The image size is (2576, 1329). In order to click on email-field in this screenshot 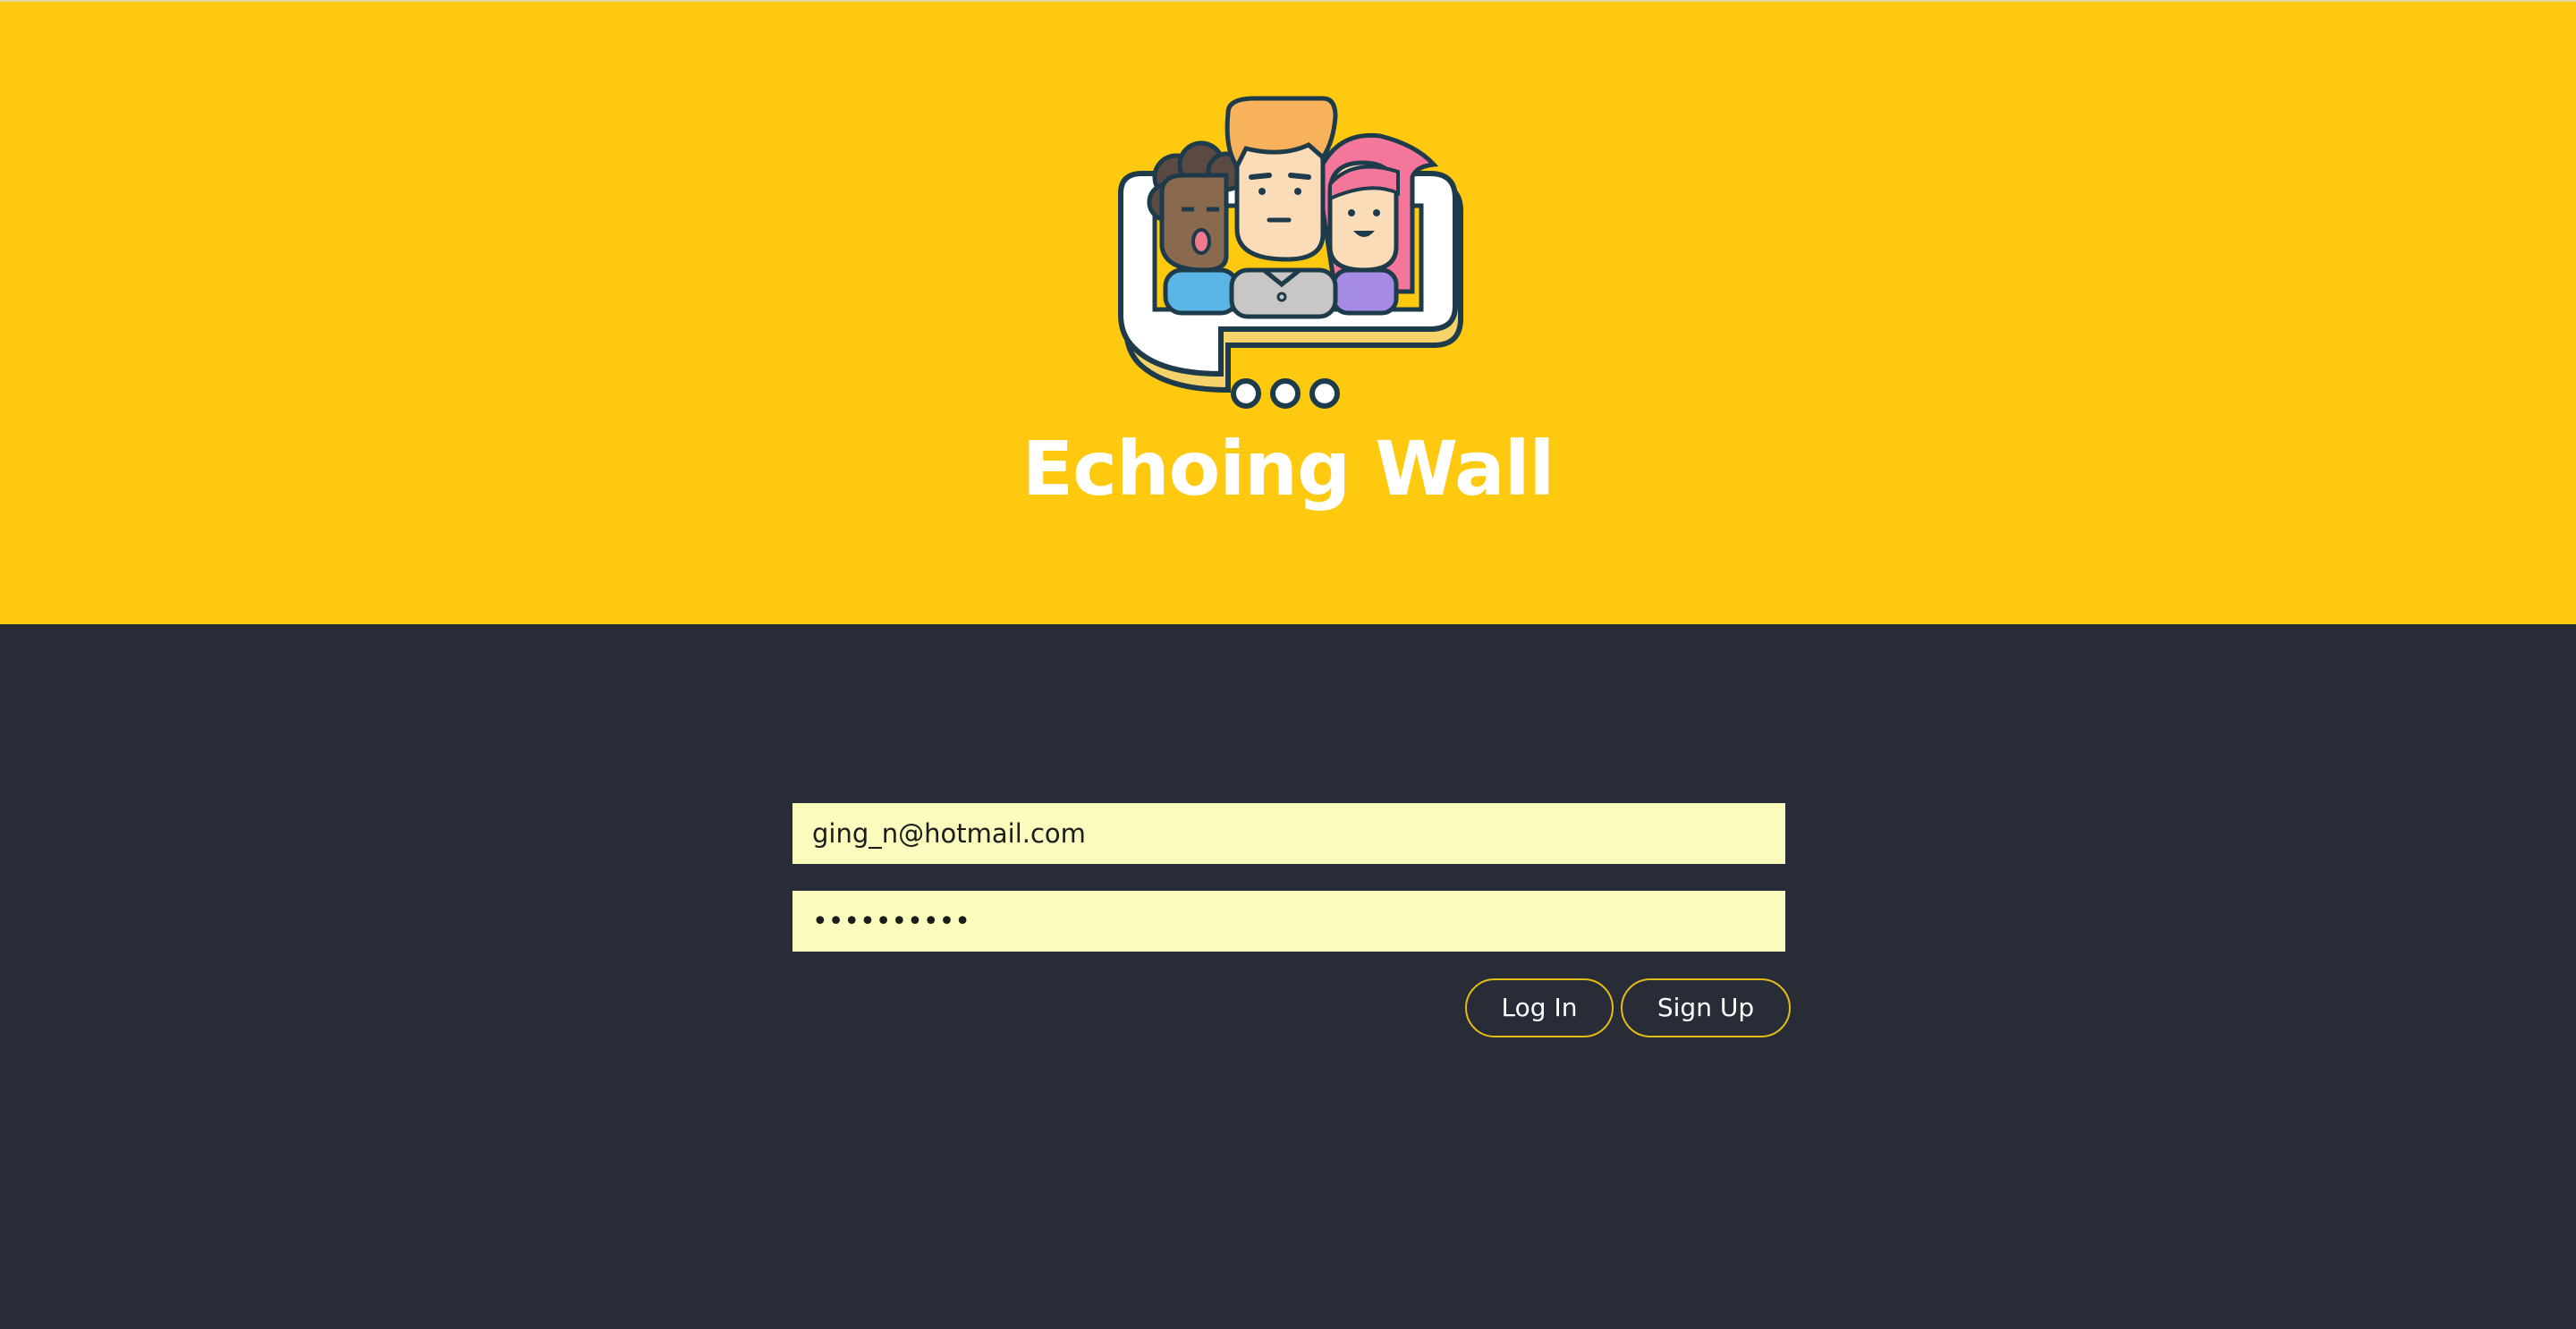, I will do `click(1288, 833)`.